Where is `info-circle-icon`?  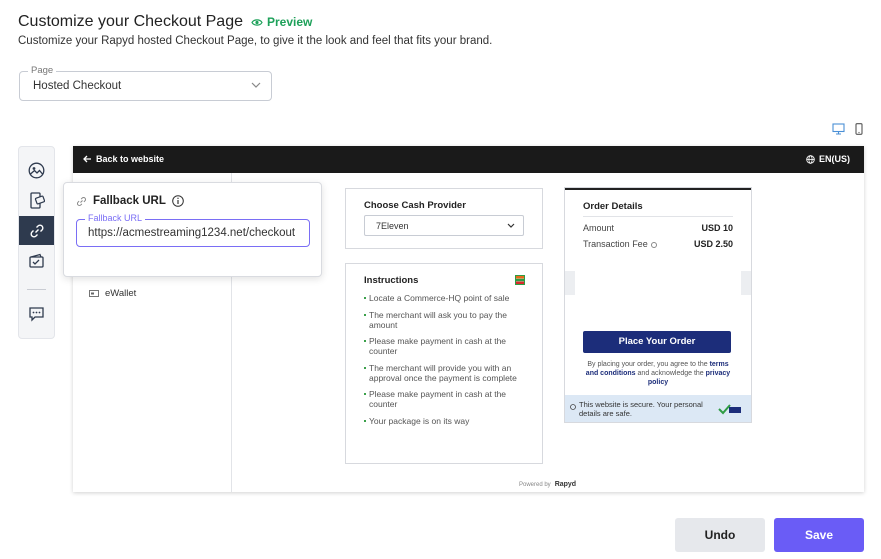
info-circle-icon is located at coordinates (573, 407).